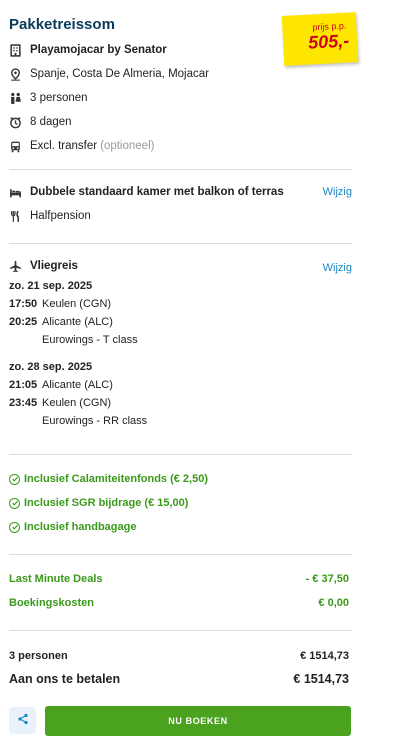 This screenshot has height=755, width=412. Describe the element at coordinates (95, 421) in the screenshot. I see `return-carrier: Eurowings - RR class` at that location.